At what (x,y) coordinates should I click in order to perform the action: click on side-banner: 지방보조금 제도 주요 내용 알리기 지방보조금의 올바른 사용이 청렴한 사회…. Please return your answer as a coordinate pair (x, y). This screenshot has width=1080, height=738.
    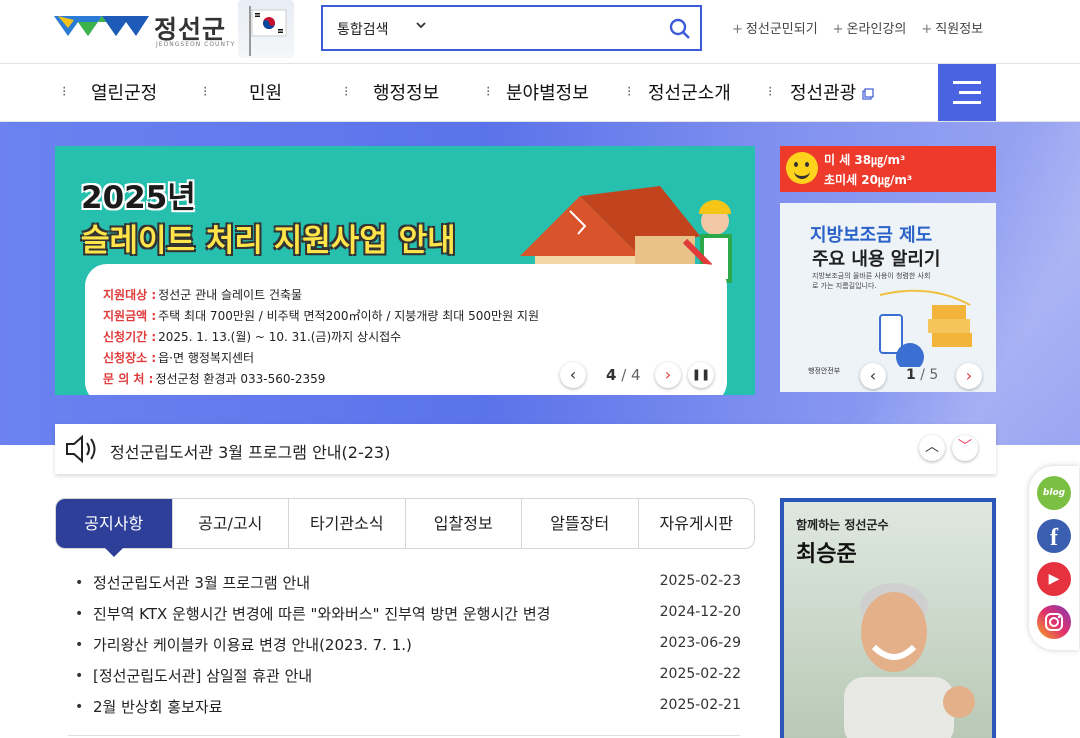
    Looking at the image, I should click on (888, 297).